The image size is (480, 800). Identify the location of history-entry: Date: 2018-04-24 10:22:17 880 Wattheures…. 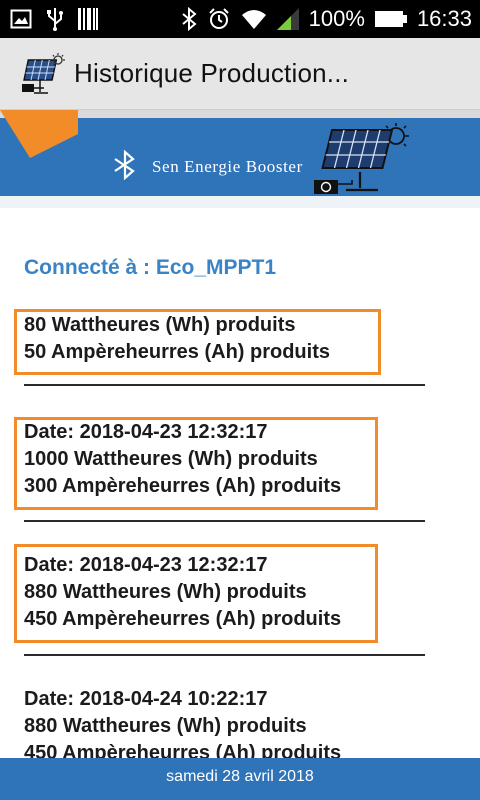
(182, 722).